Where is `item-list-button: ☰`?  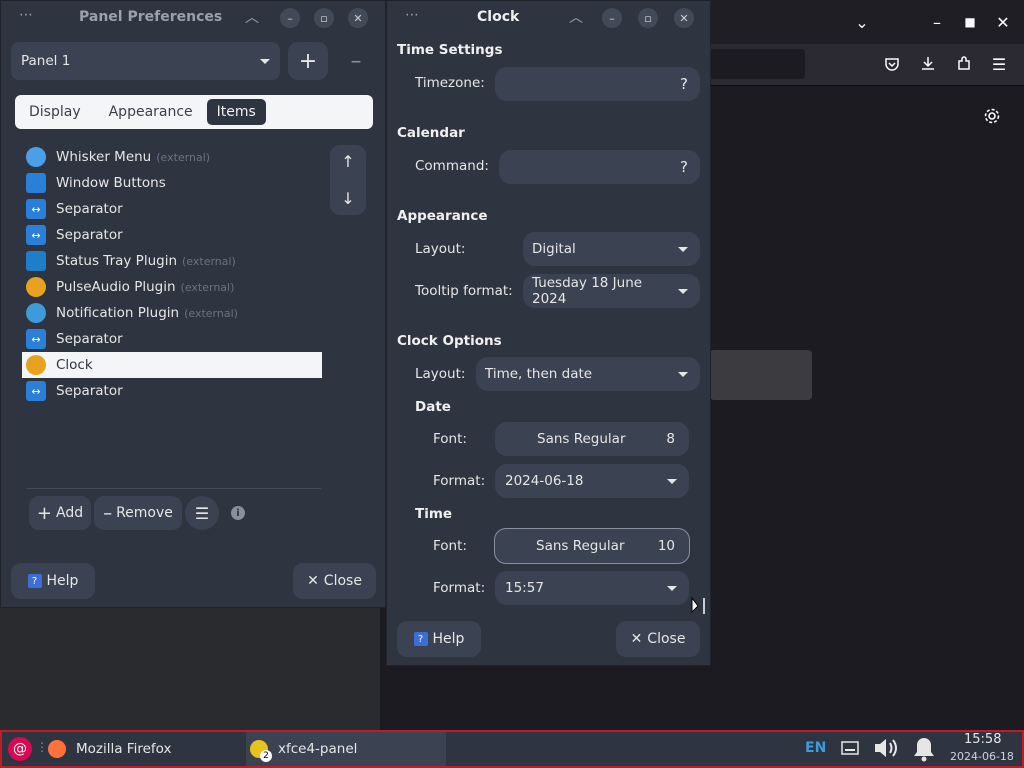 item-list-button: ☰ is located at coordinates (202, 513).